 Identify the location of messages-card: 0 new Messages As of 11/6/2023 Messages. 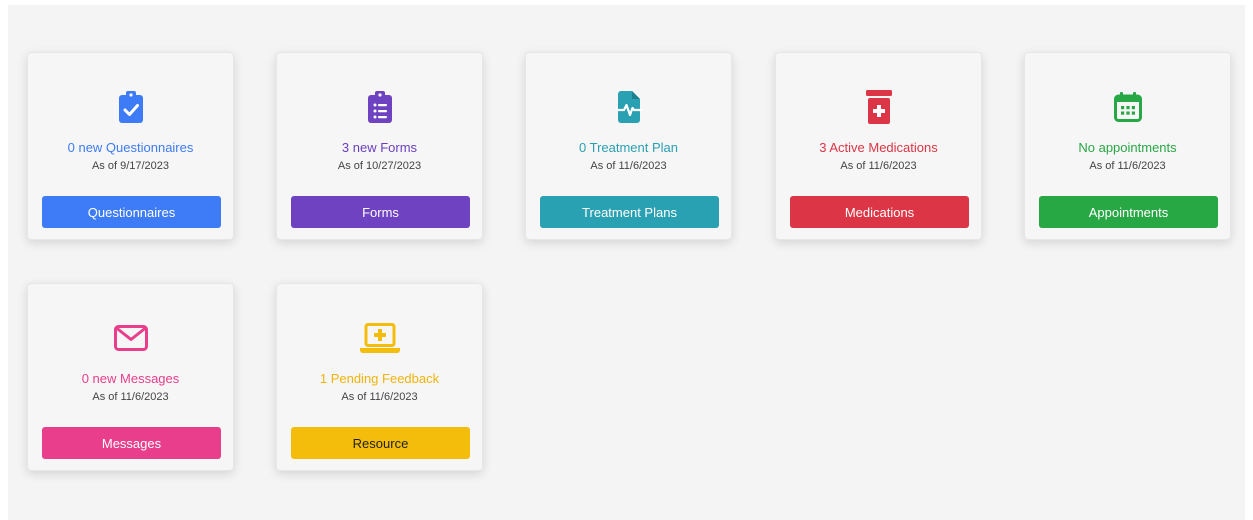
(130, 377).